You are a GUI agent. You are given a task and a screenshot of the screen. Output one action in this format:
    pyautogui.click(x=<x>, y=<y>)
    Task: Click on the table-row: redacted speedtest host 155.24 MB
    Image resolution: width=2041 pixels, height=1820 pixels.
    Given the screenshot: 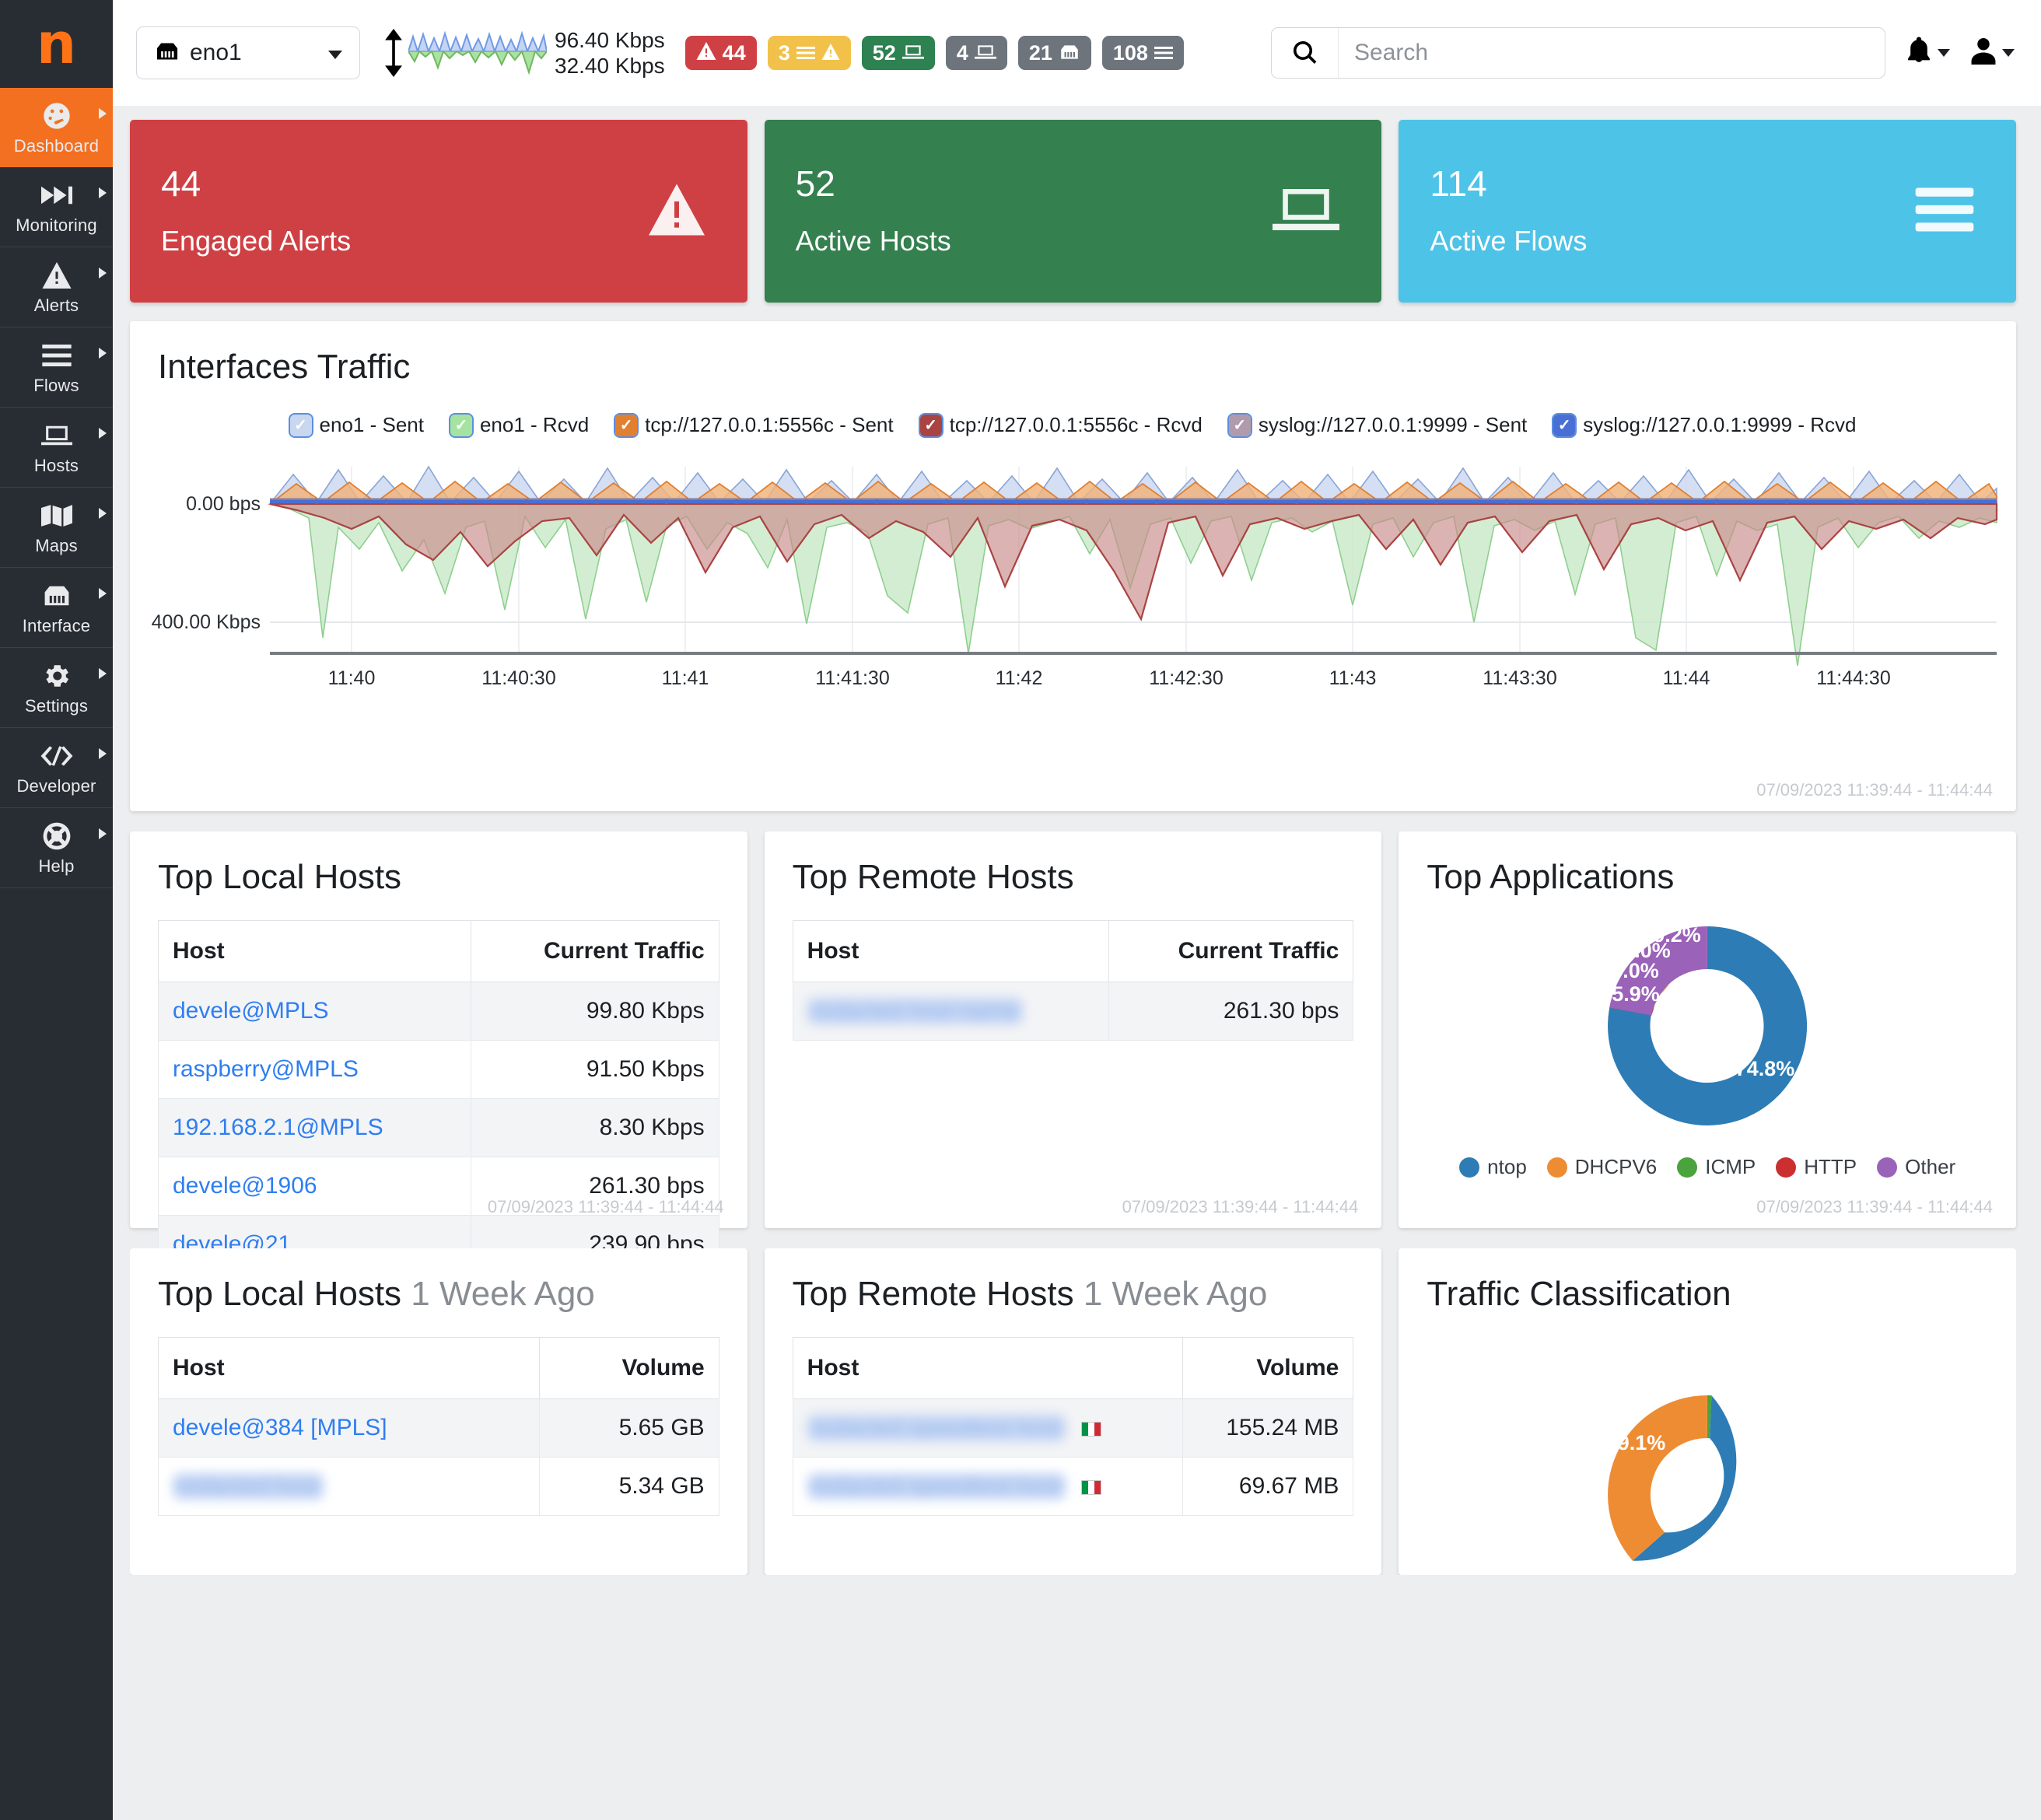 What is the action you would take?
    pyautogui.click(x=1073, y=1428)
    